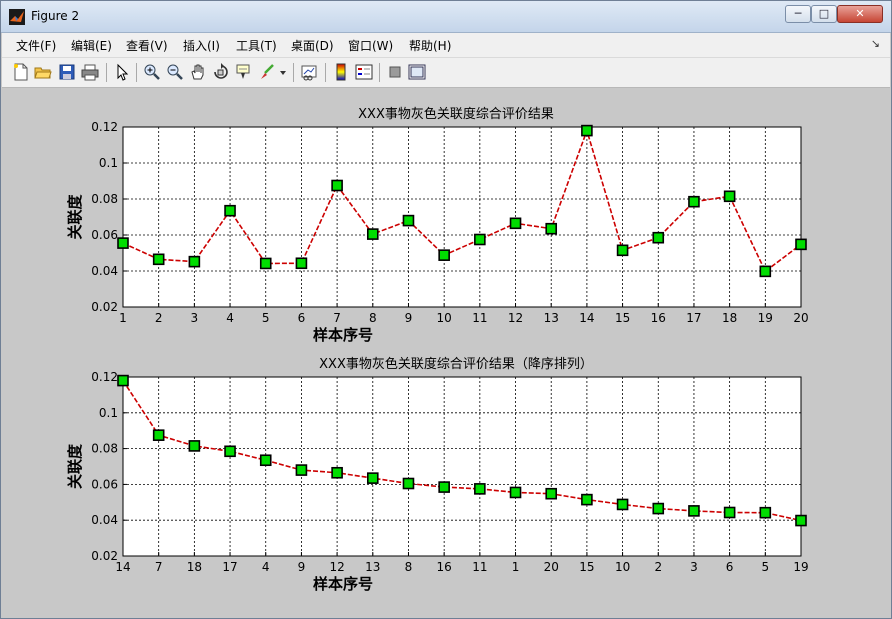 This screenshot has width=892, height=619. Describe the element at coordinates (395, 72) in the screenshot. I see `hide-plot-tools-icon` at that location.